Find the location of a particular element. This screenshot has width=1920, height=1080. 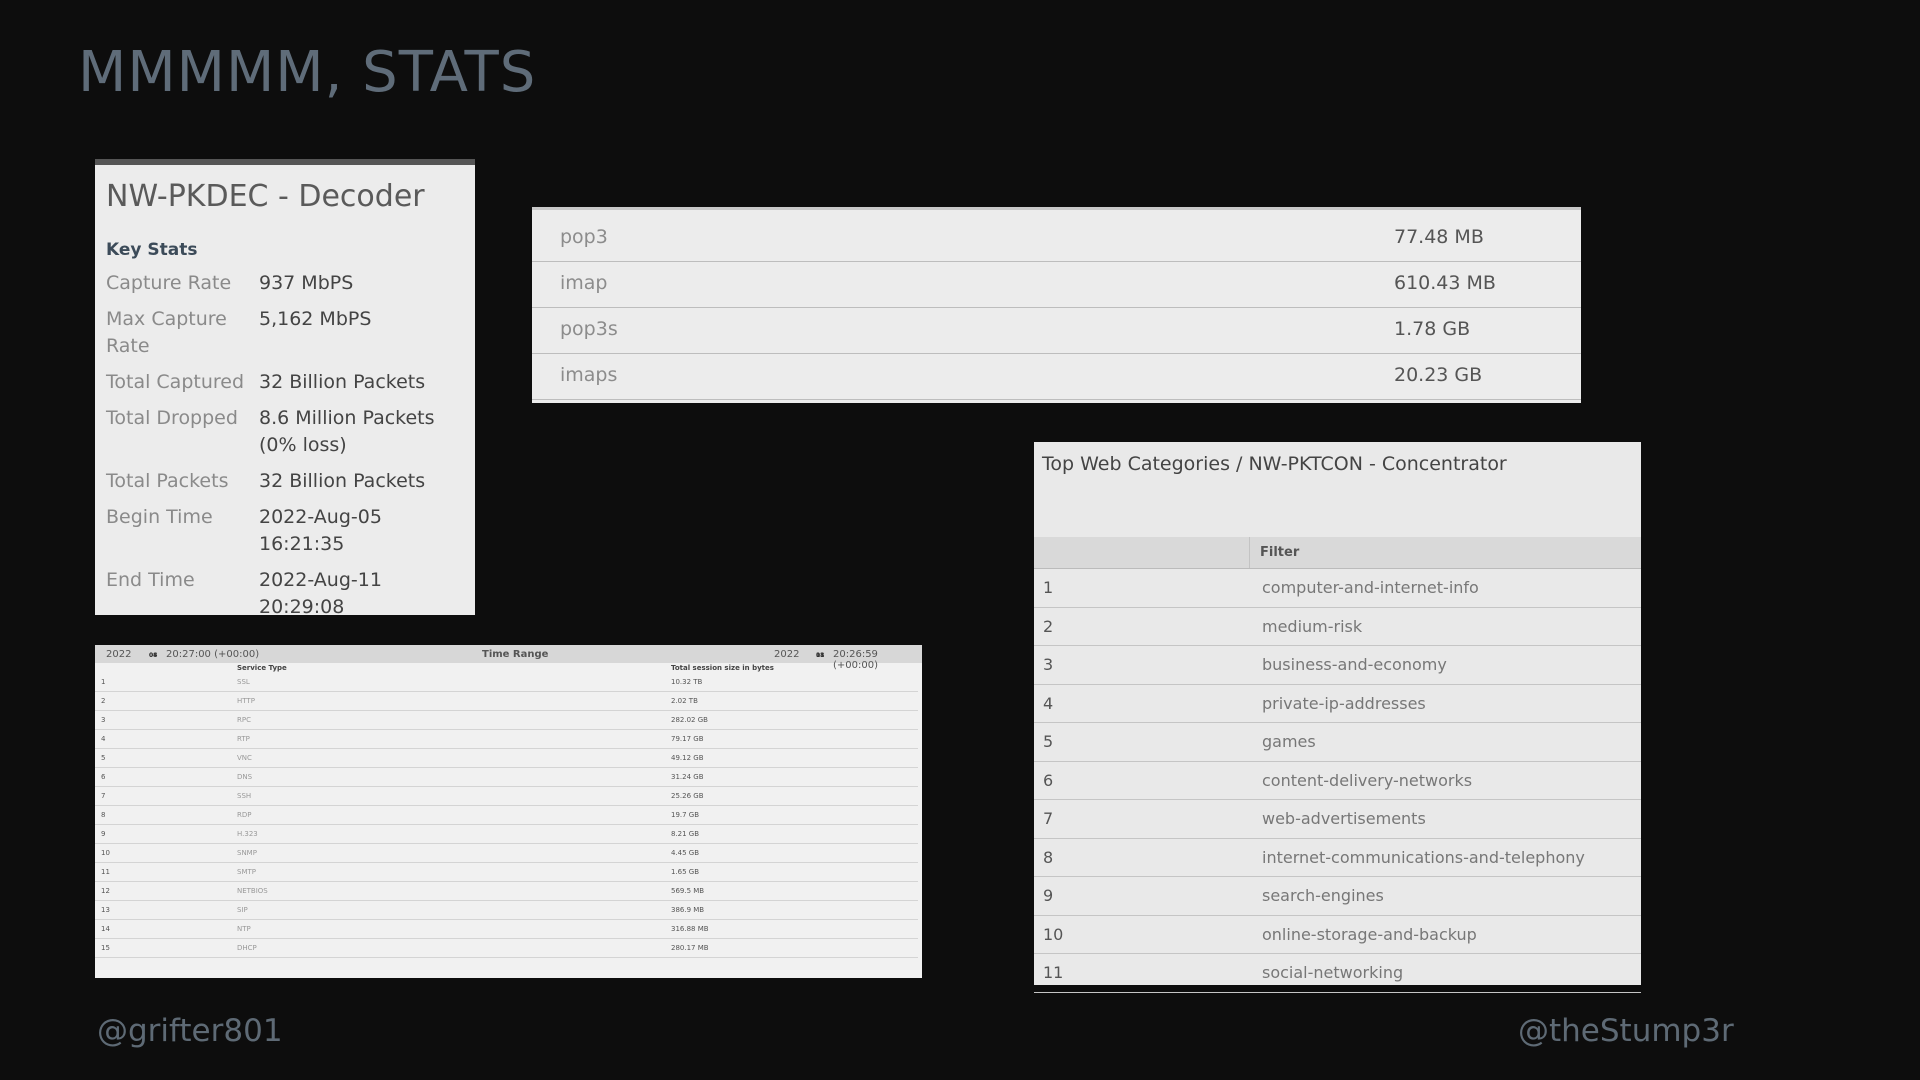

table-row: 3 RPC 282.02 GB is located at coordinates (506, 720).